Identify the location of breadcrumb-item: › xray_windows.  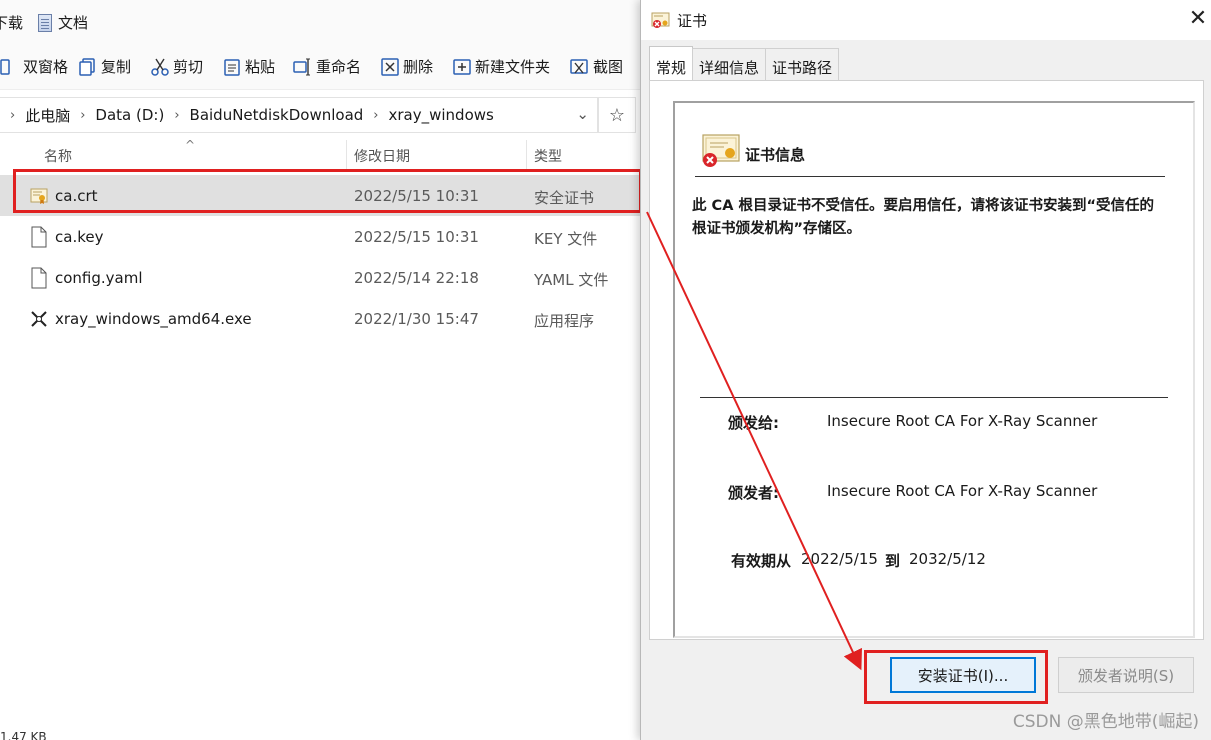
(428, 115).